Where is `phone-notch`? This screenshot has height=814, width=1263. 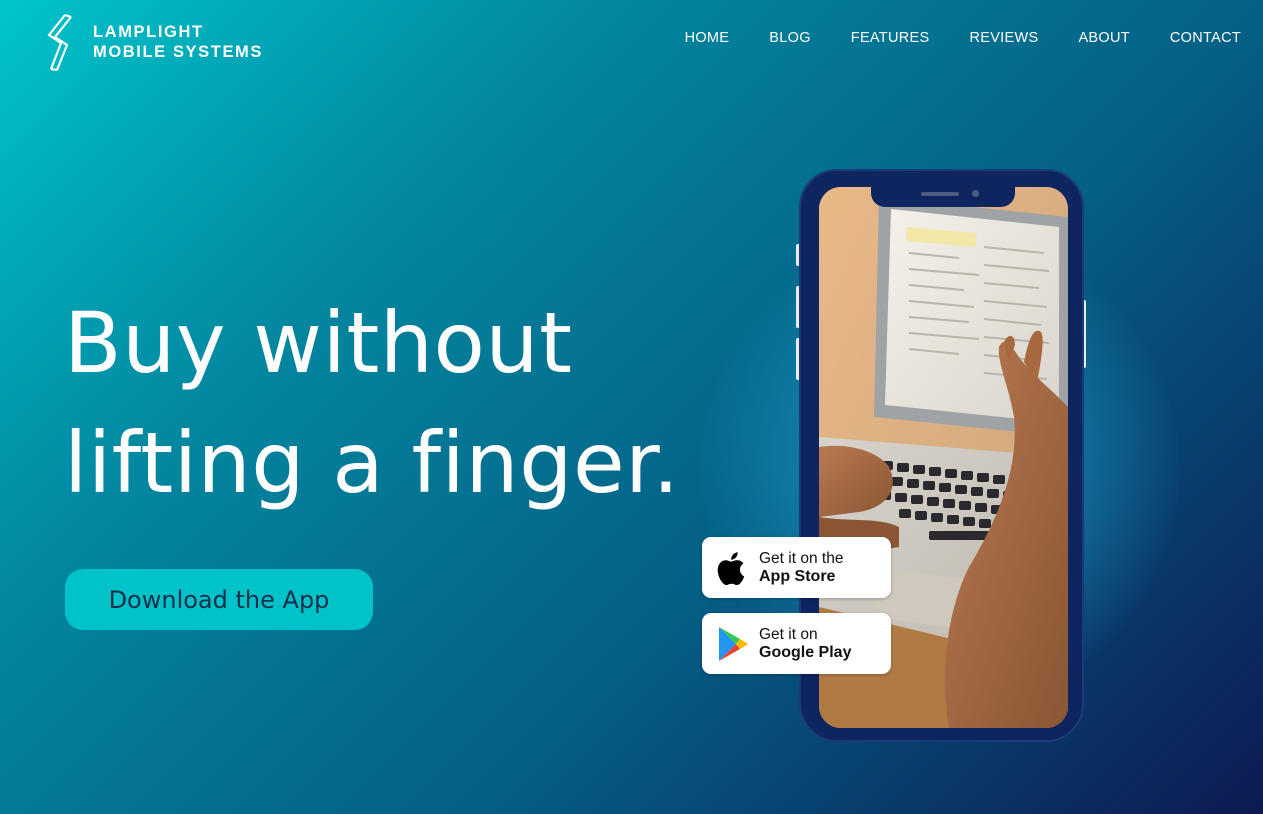
phone-notch is located at coordinates (943, 196).